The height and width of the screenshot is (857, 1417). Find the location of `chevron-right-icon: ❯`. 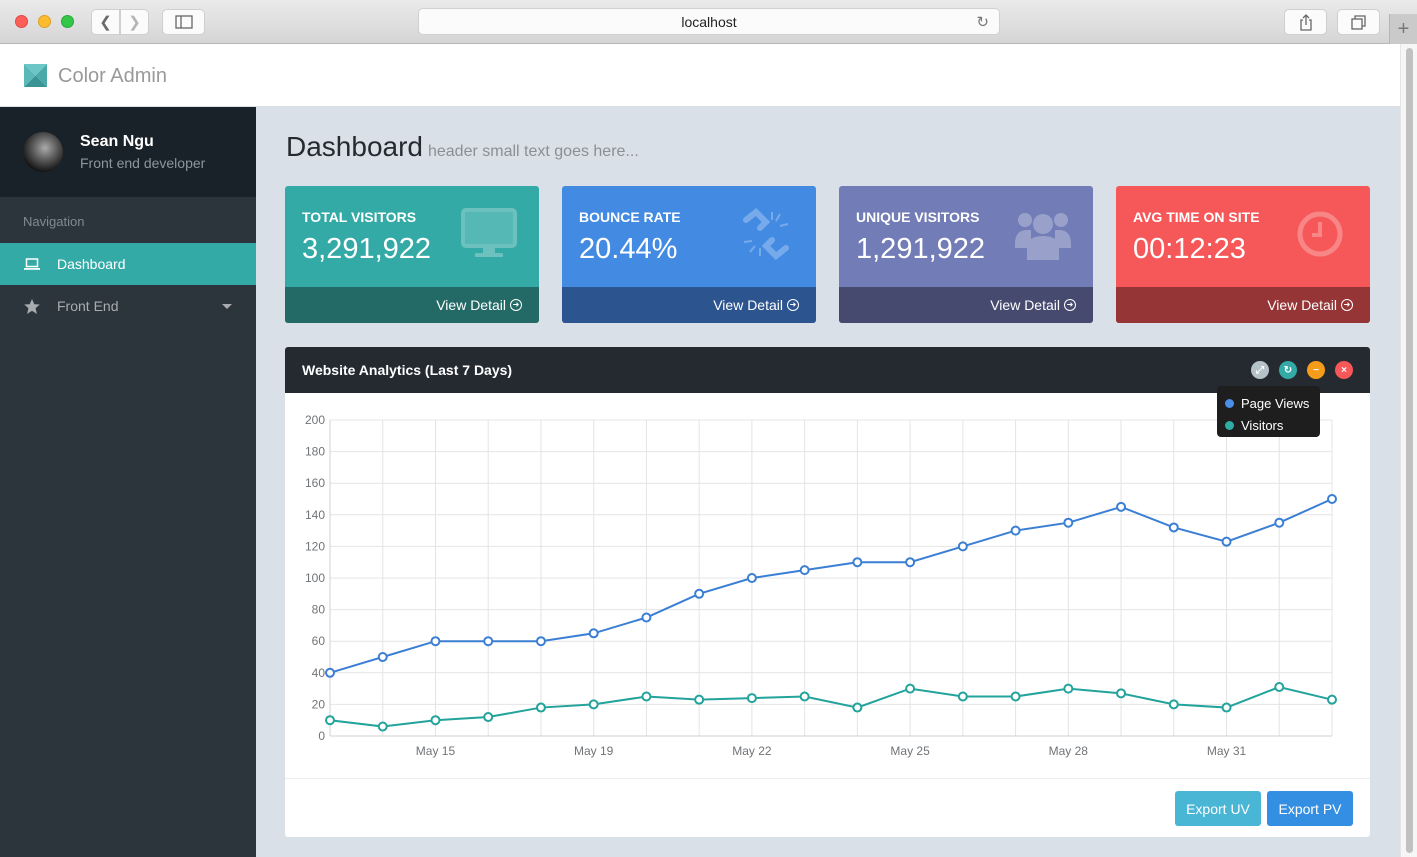

chevron-right-icon: ❯ is located at coordinates (134, 22).